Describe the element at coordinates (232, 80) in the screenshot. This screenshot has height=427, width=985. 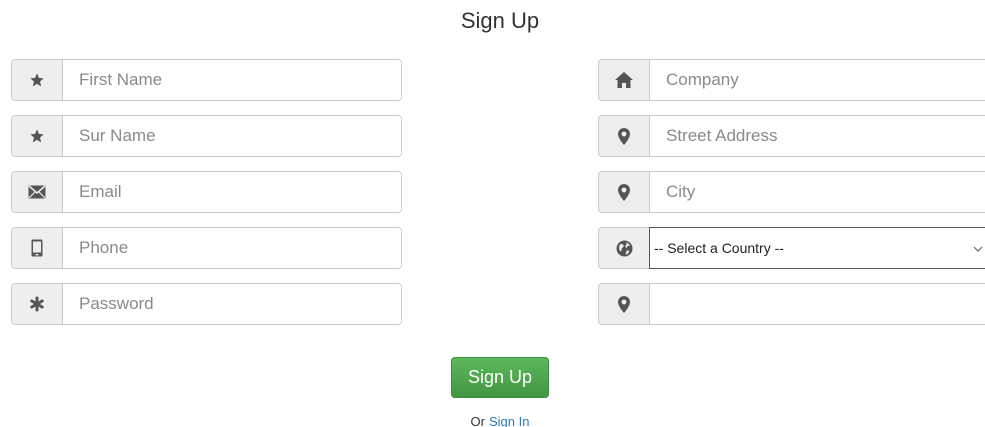
I see `first-name-input` at that location.